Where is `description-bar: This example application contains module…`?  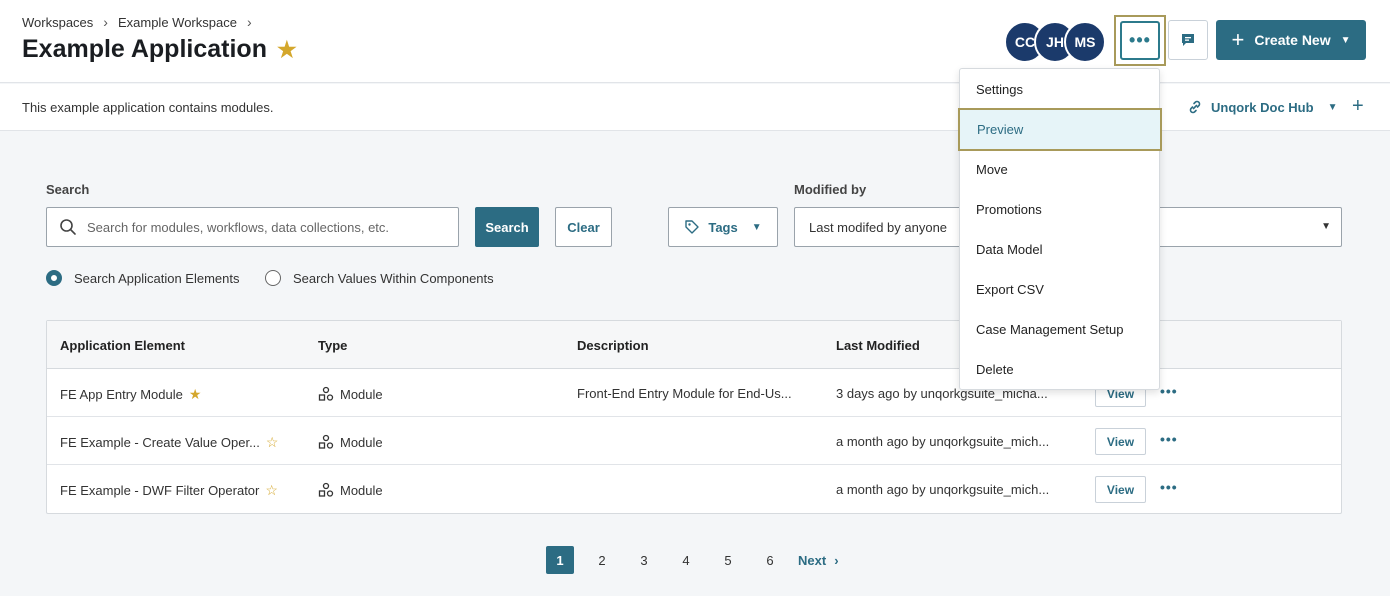 description-bar: This example application contains module… is located at coordinates (695, 107).